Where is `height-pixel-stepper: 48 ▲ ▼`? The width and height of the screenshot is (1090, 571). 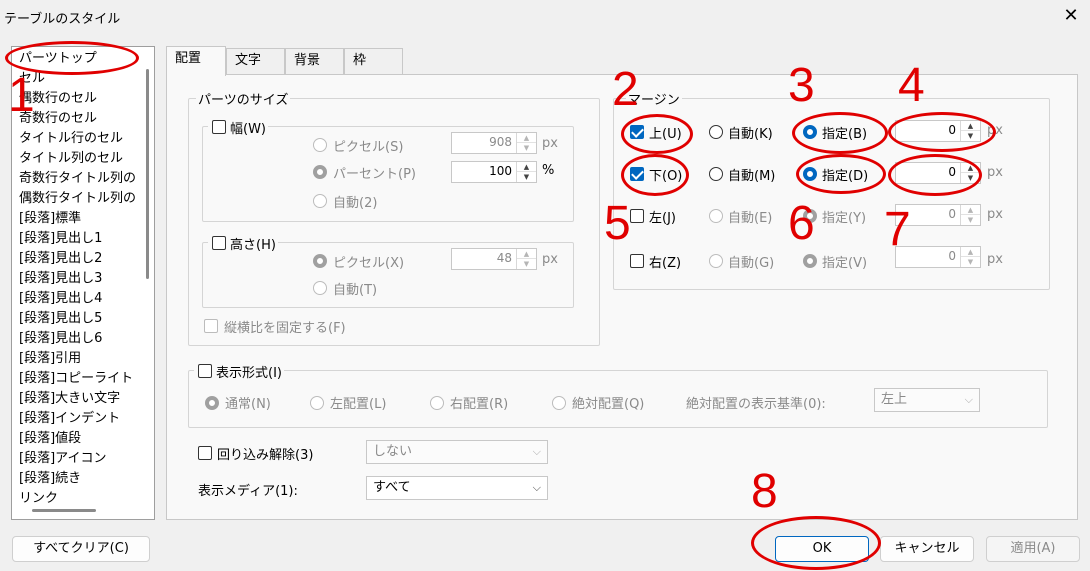 height-pixel-stepper: 48 ▲ ▼ is located at coordinates (494, 259).